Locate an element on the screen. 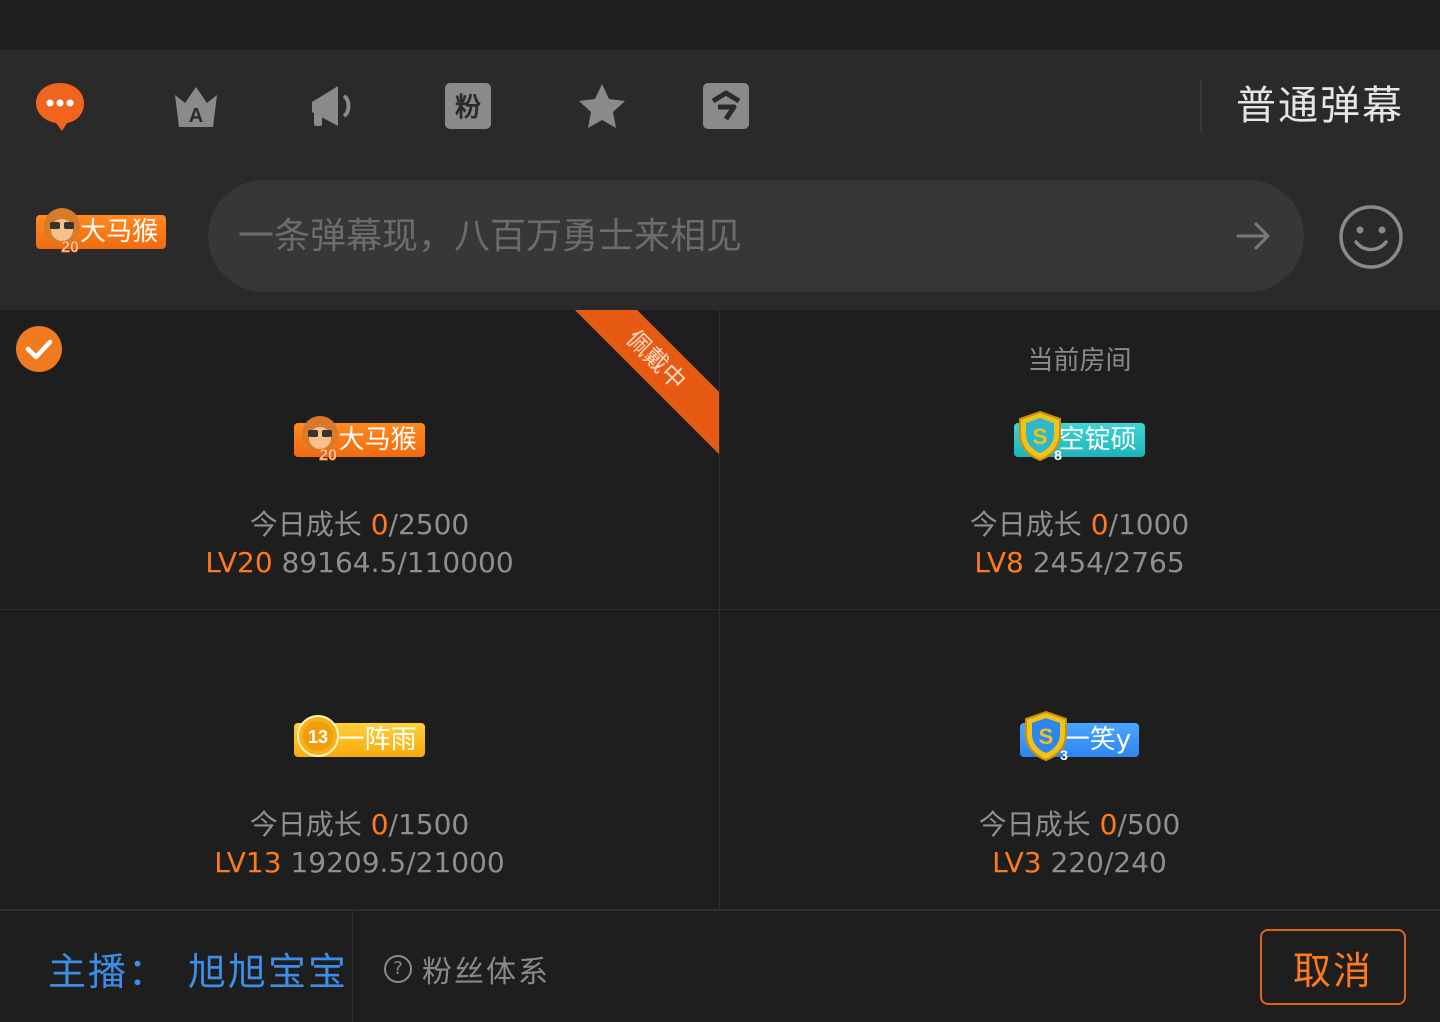 The image size is (1440, 1022). crown-a-icon: A is located at coordinates (196, 106).